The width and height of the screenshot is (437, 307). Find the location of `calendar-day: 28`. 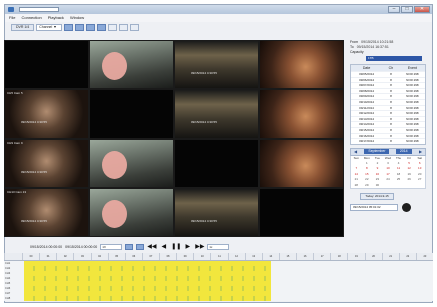

calendar-day: 28 is located at coordinates (356, 186).